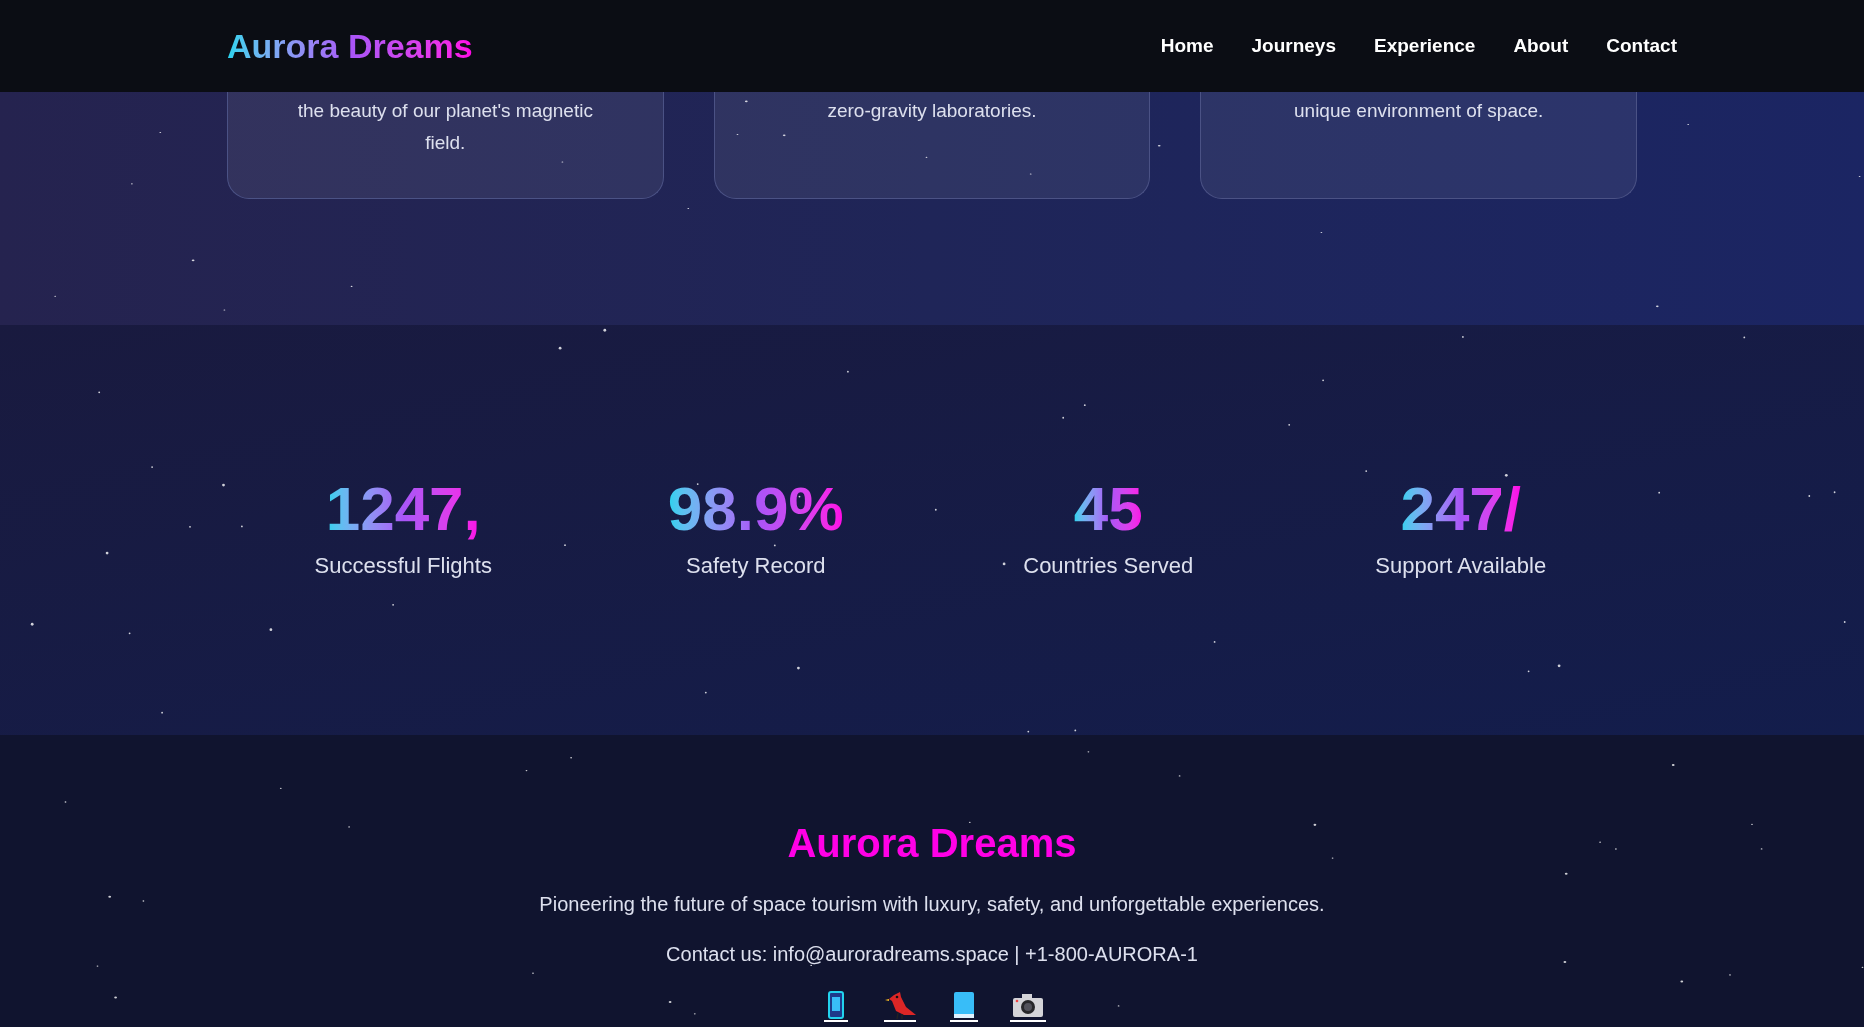  Describe the element at coordinates (445, 127) in the screenshot. I see `card-text: the beauty of our planet's magnetic field.` at that location.